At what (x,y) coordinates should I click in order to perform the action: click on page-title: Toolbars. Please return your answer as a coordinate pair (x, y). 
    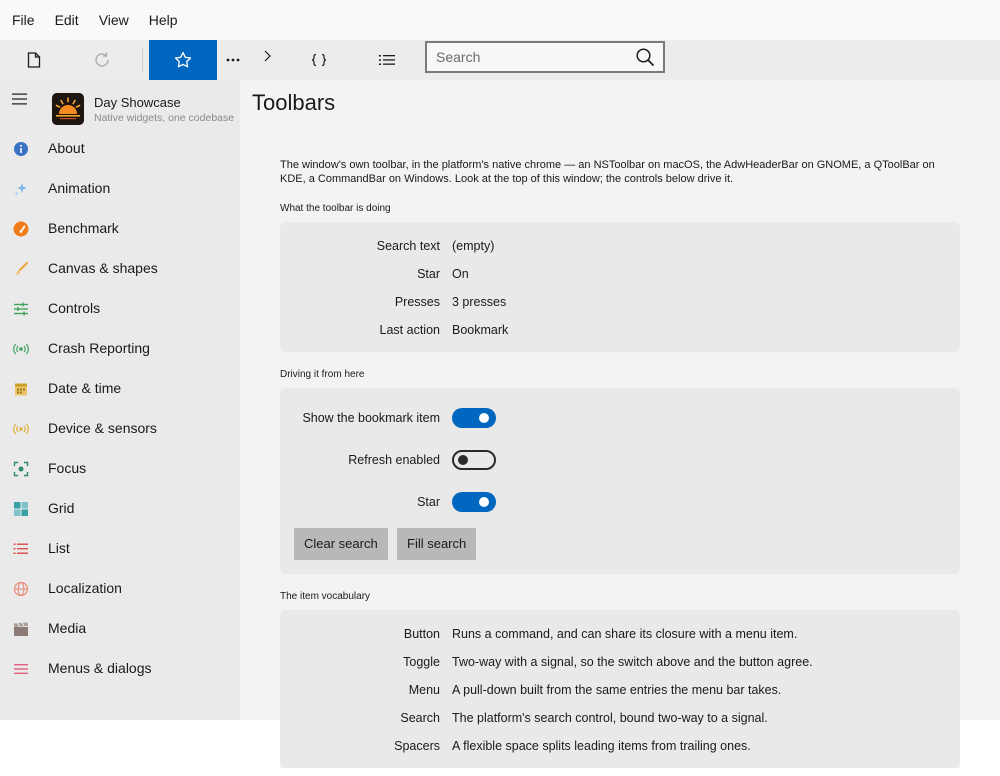
    Looking at the image, I should click on (294, 102).